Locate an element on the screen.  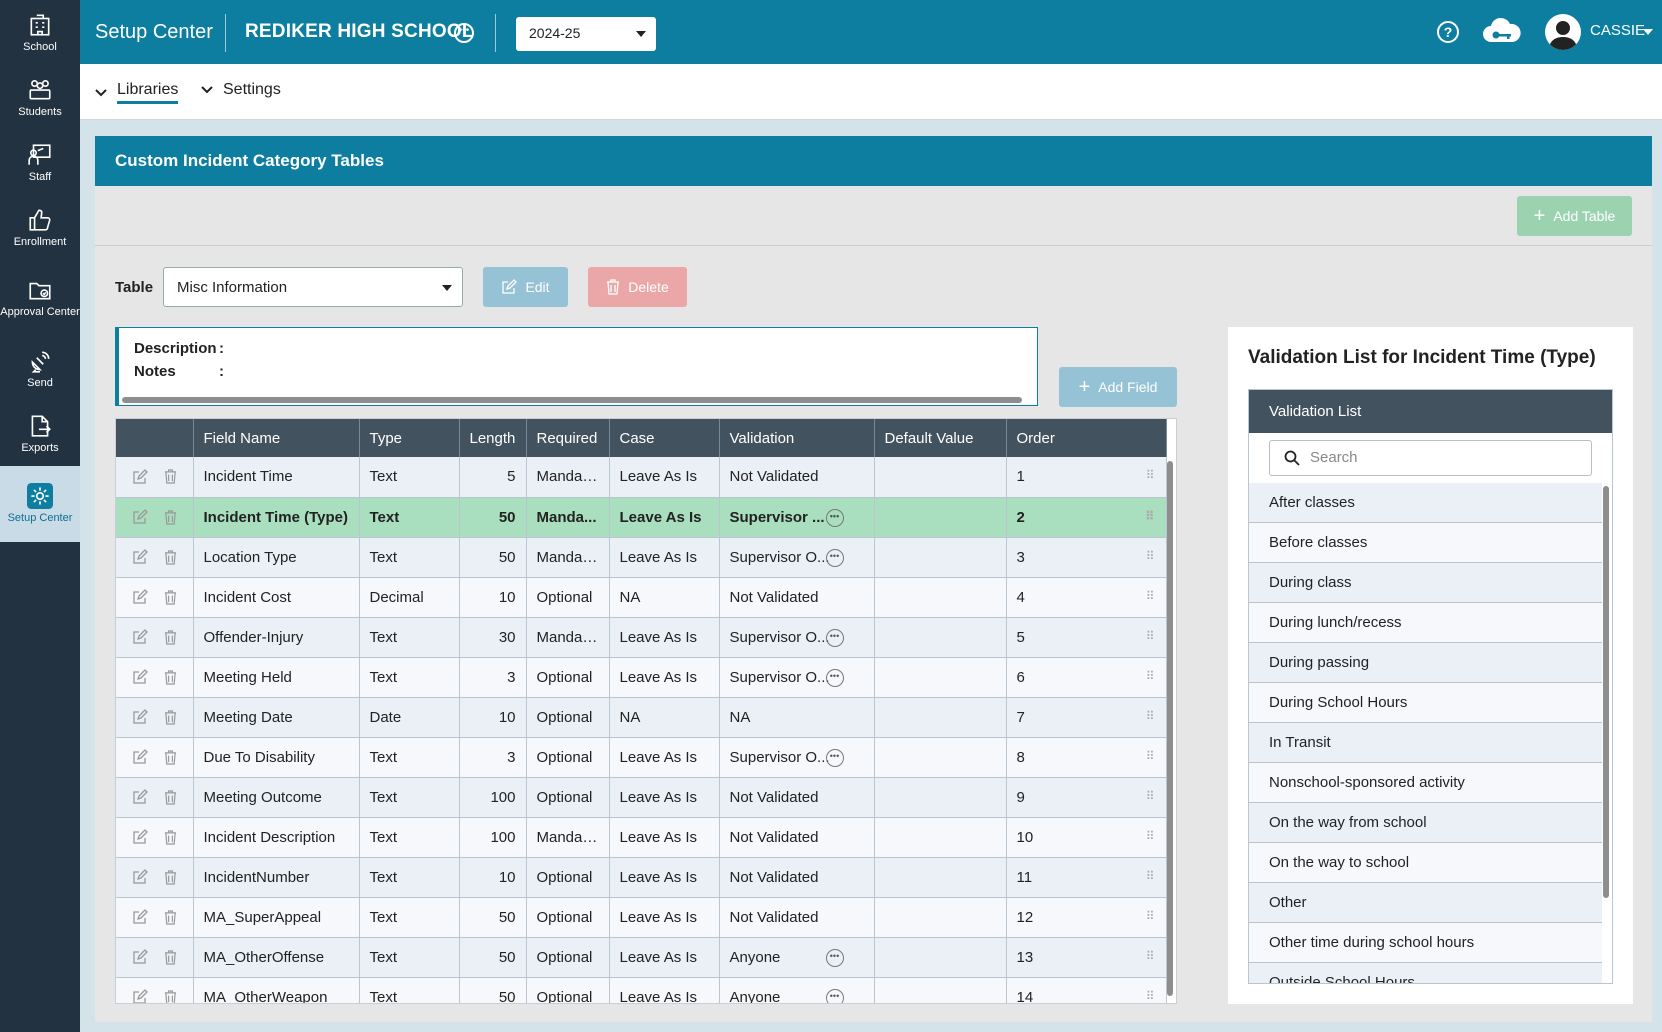
validation-search is located at coordinates (1430, 458).